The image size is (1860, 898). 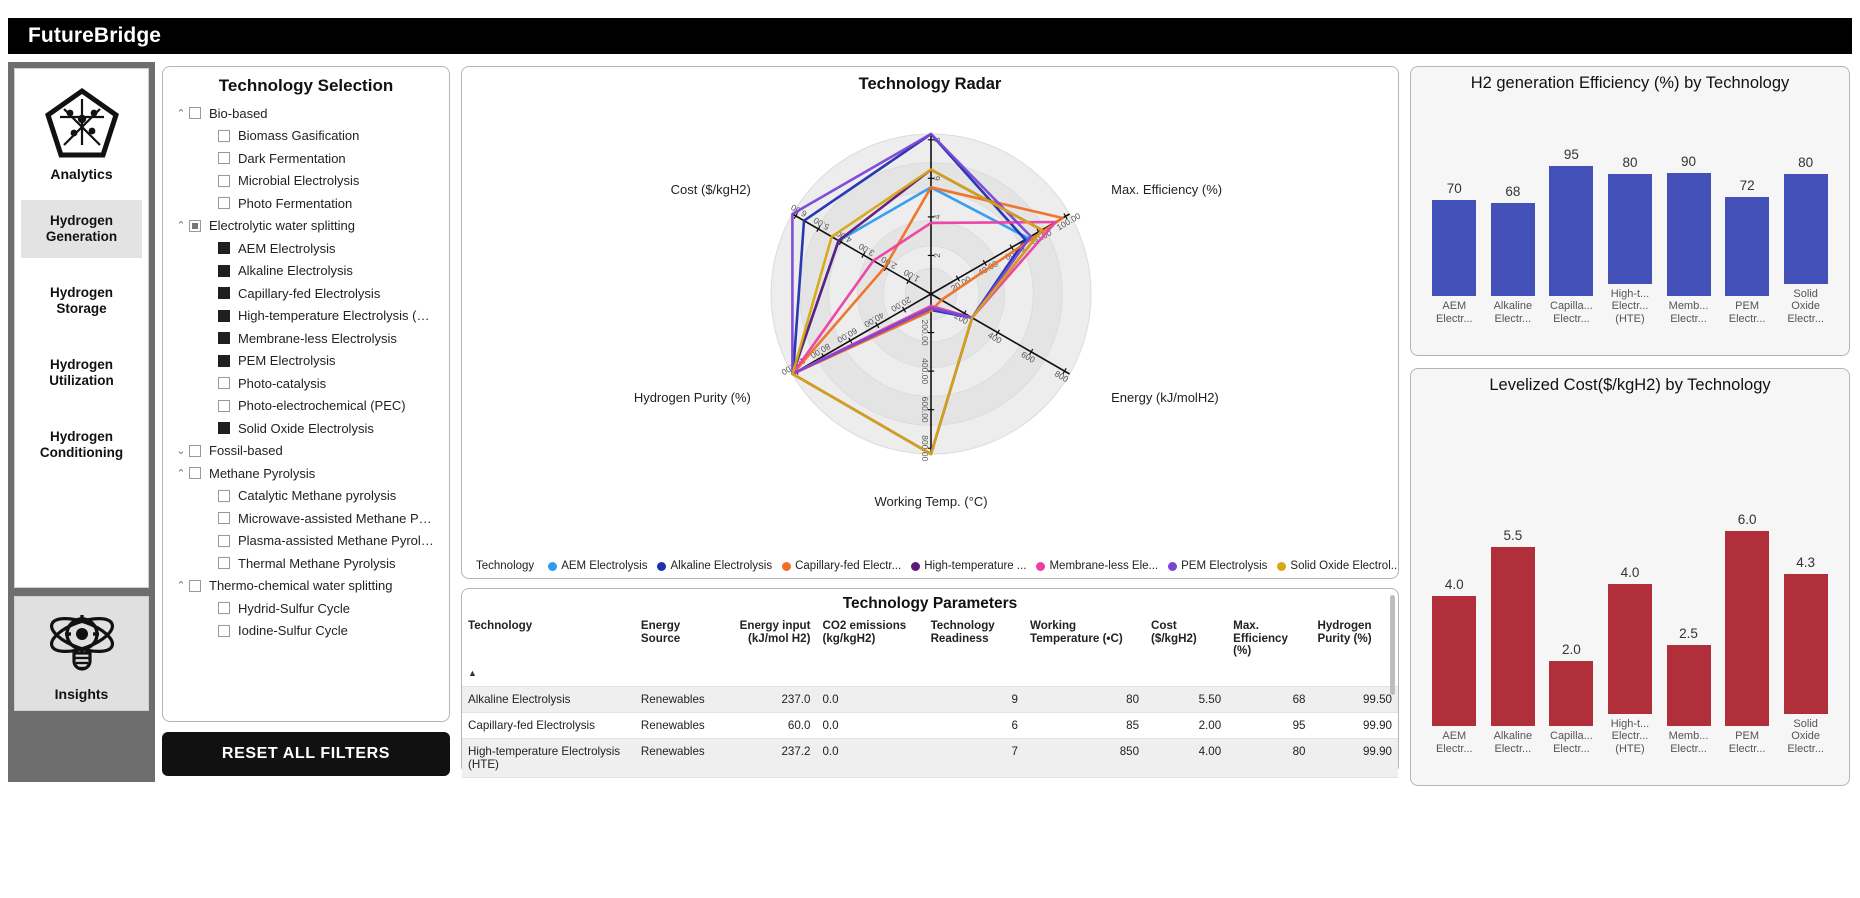 What do you see at coordinates (1392, 645) in the screenshot?
I see `table-scrollbar` at bounding box center [1392, 645].